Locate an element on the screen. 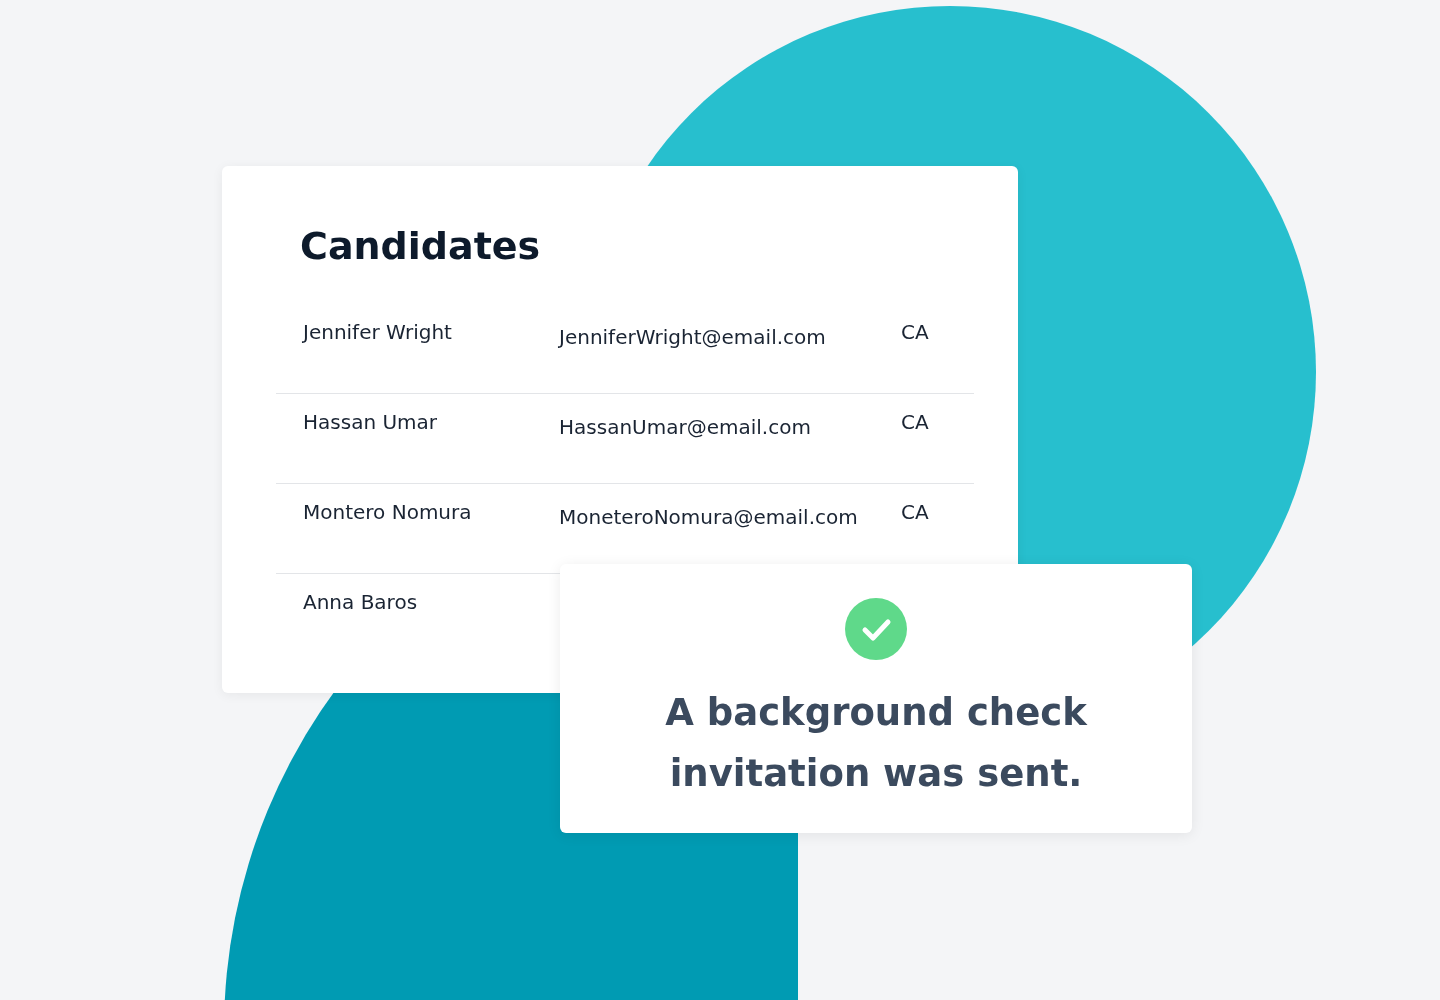 Image resolution: width=1440 pixels, height=1000 pixels. candidate-name: Montero Nomura is located at coordinates (388, 512).